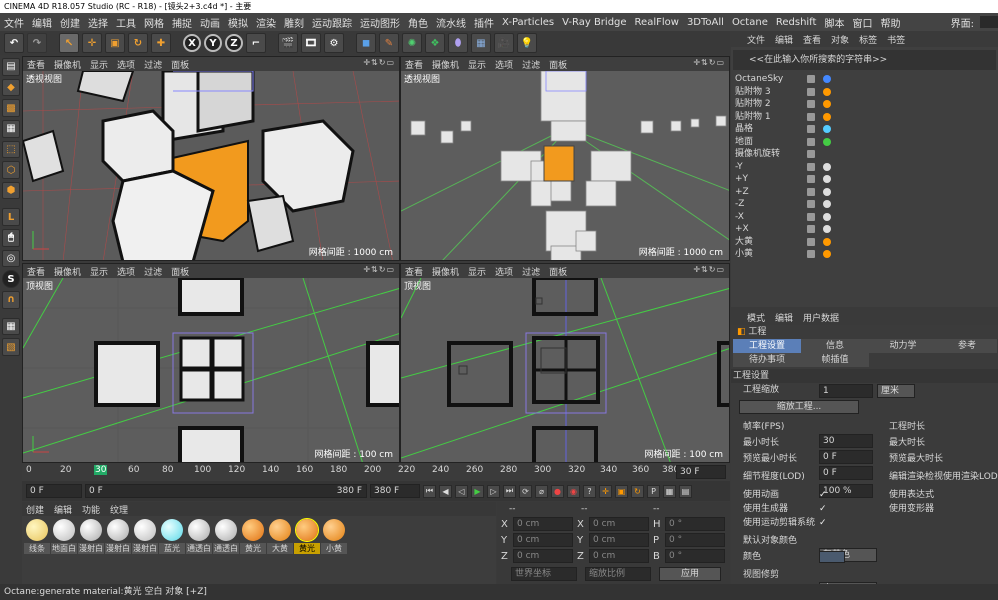  What do you see at coordinates (11, 258) in the screenshot?
I see `snap-icon: ◎` at bounding box center [11, 258].